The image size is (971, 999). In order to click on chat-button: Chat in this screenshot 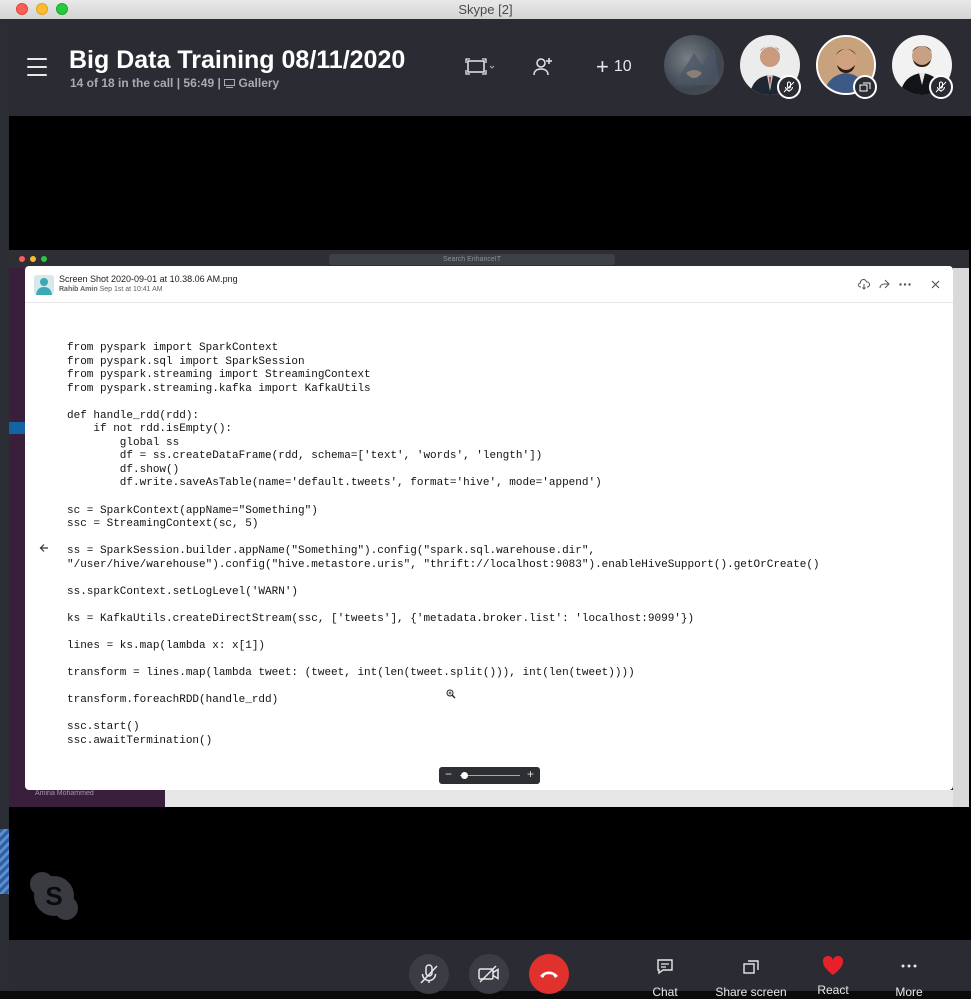, I will do `click(665, 978)`.